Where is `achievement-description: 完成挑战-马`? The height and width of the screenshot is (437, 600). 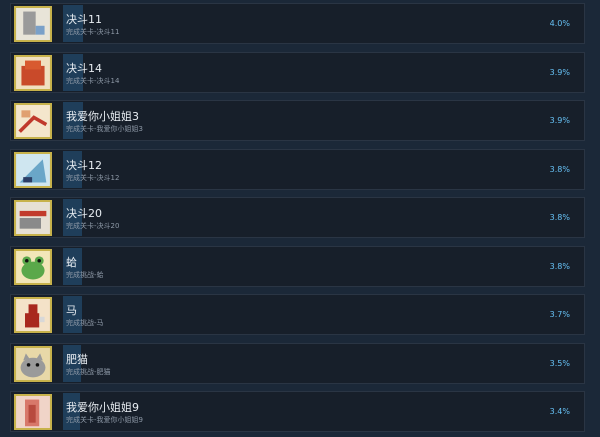 achievement-description: 完成挑战-马 is located at coordinates (85, 323).